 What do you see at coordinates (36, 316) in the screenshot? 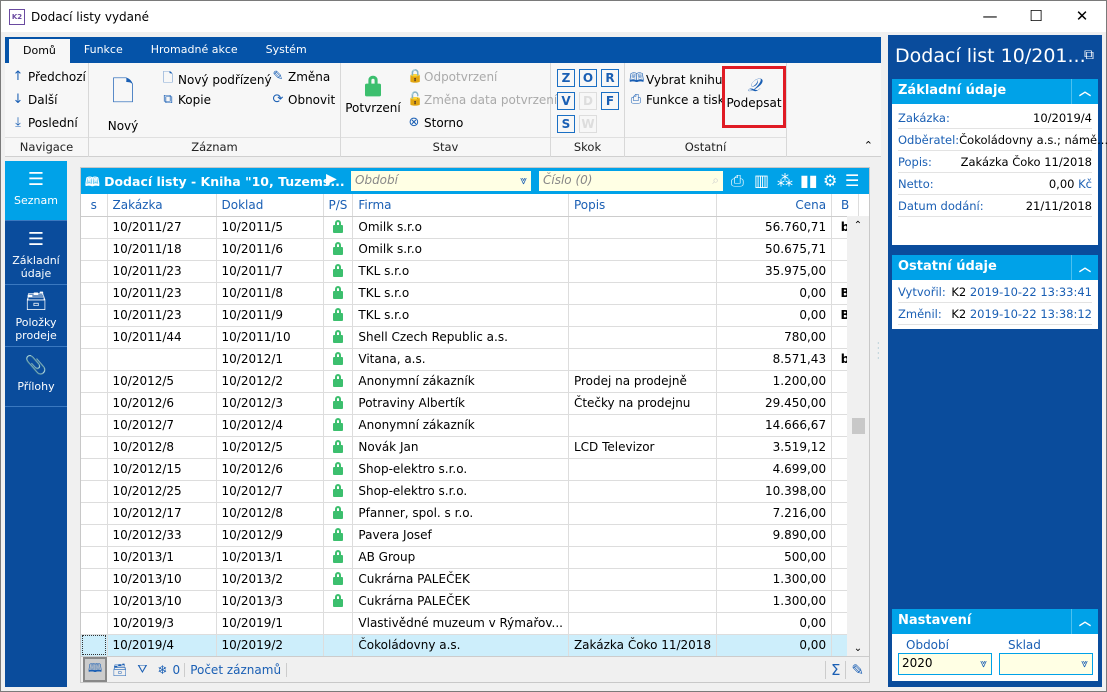
I see `nav-polozky-prodeje: 🗃 Položky prodeje` at bounding box center [36, 316].